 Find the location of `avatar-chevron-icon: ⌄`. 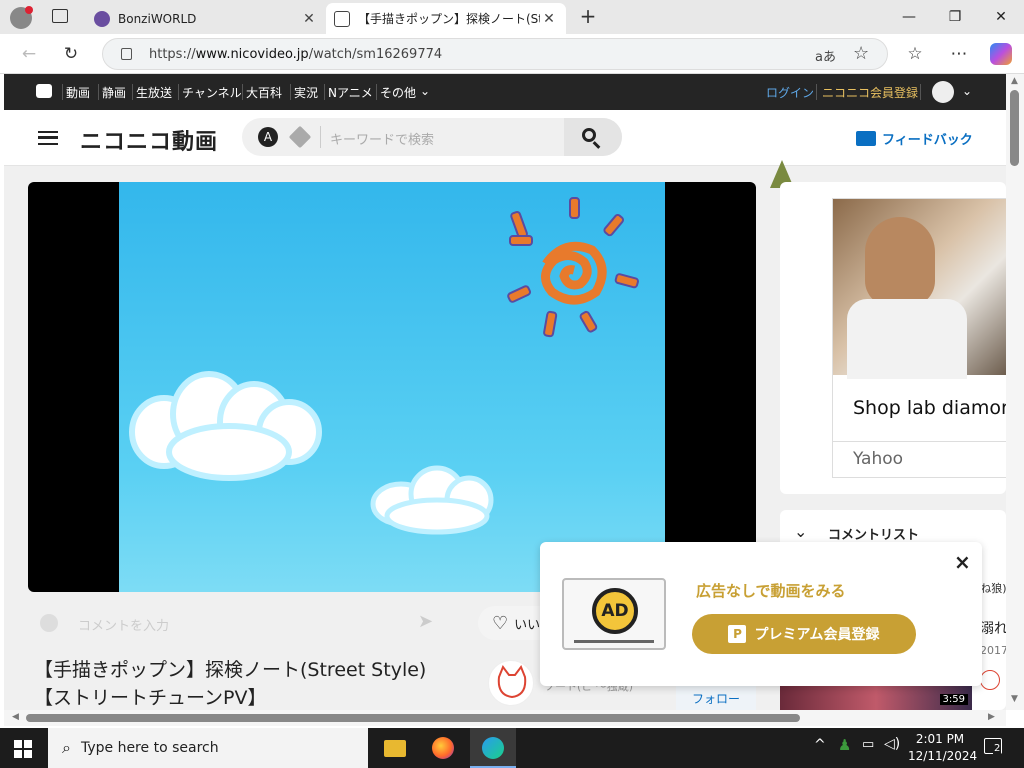

avatar-chevron-icon: ⌄ is located at coordinates (967, 91).